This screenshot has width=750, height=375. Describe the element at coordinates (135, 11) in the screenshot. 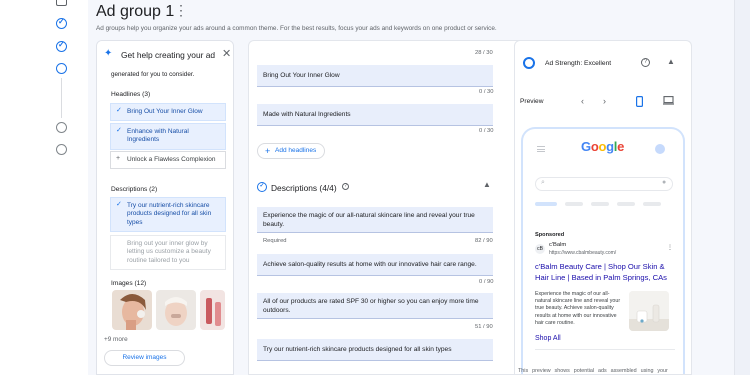

I see `page-title: Ad group 1` at that location.